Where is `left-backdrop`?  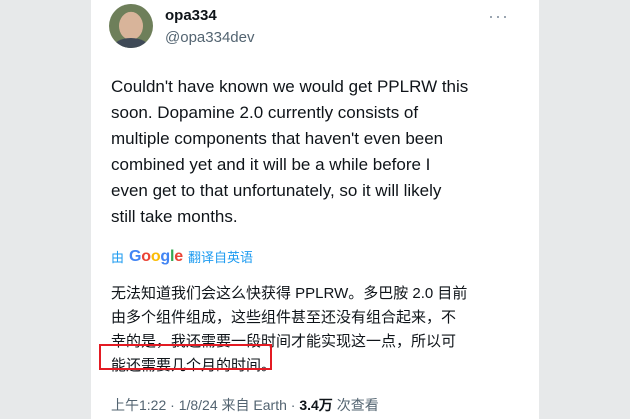
left-backdrop is located at coordinates (45, 209).